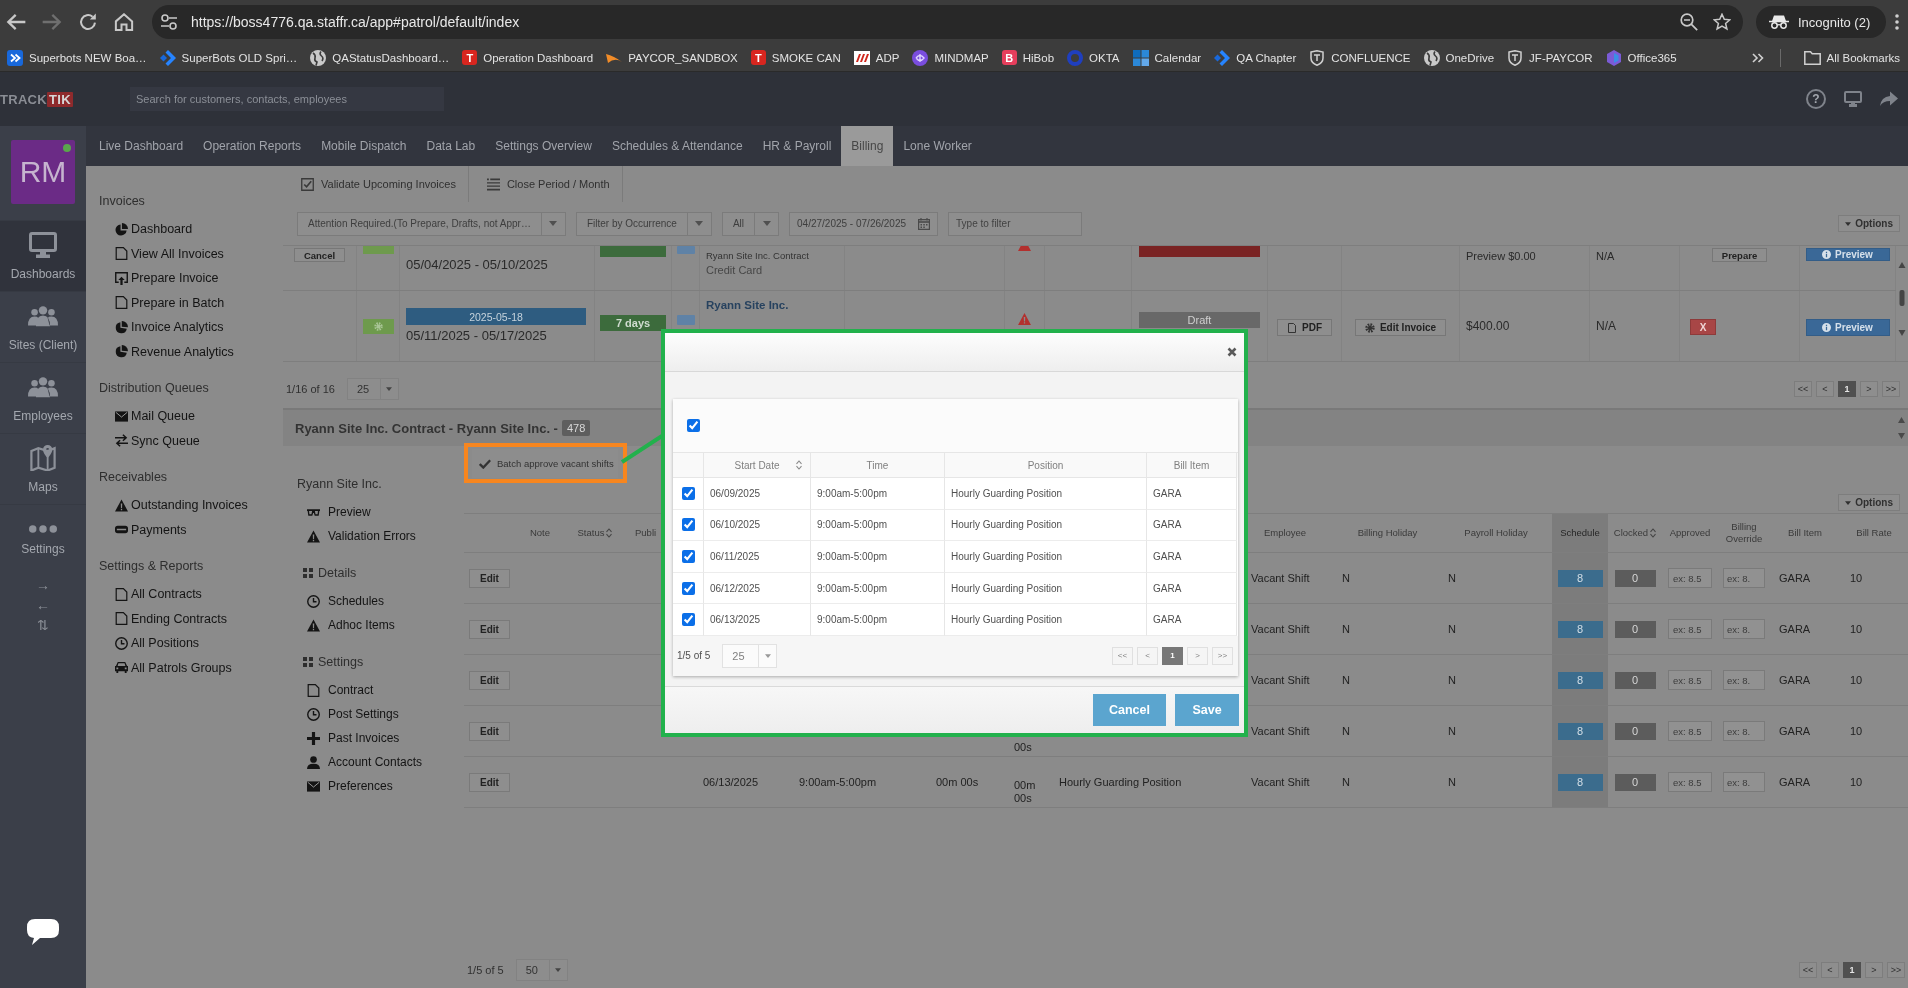 The width and height of the screenshot is (1908, 988). I want to click on help-button: ?, so click(1816, 99).